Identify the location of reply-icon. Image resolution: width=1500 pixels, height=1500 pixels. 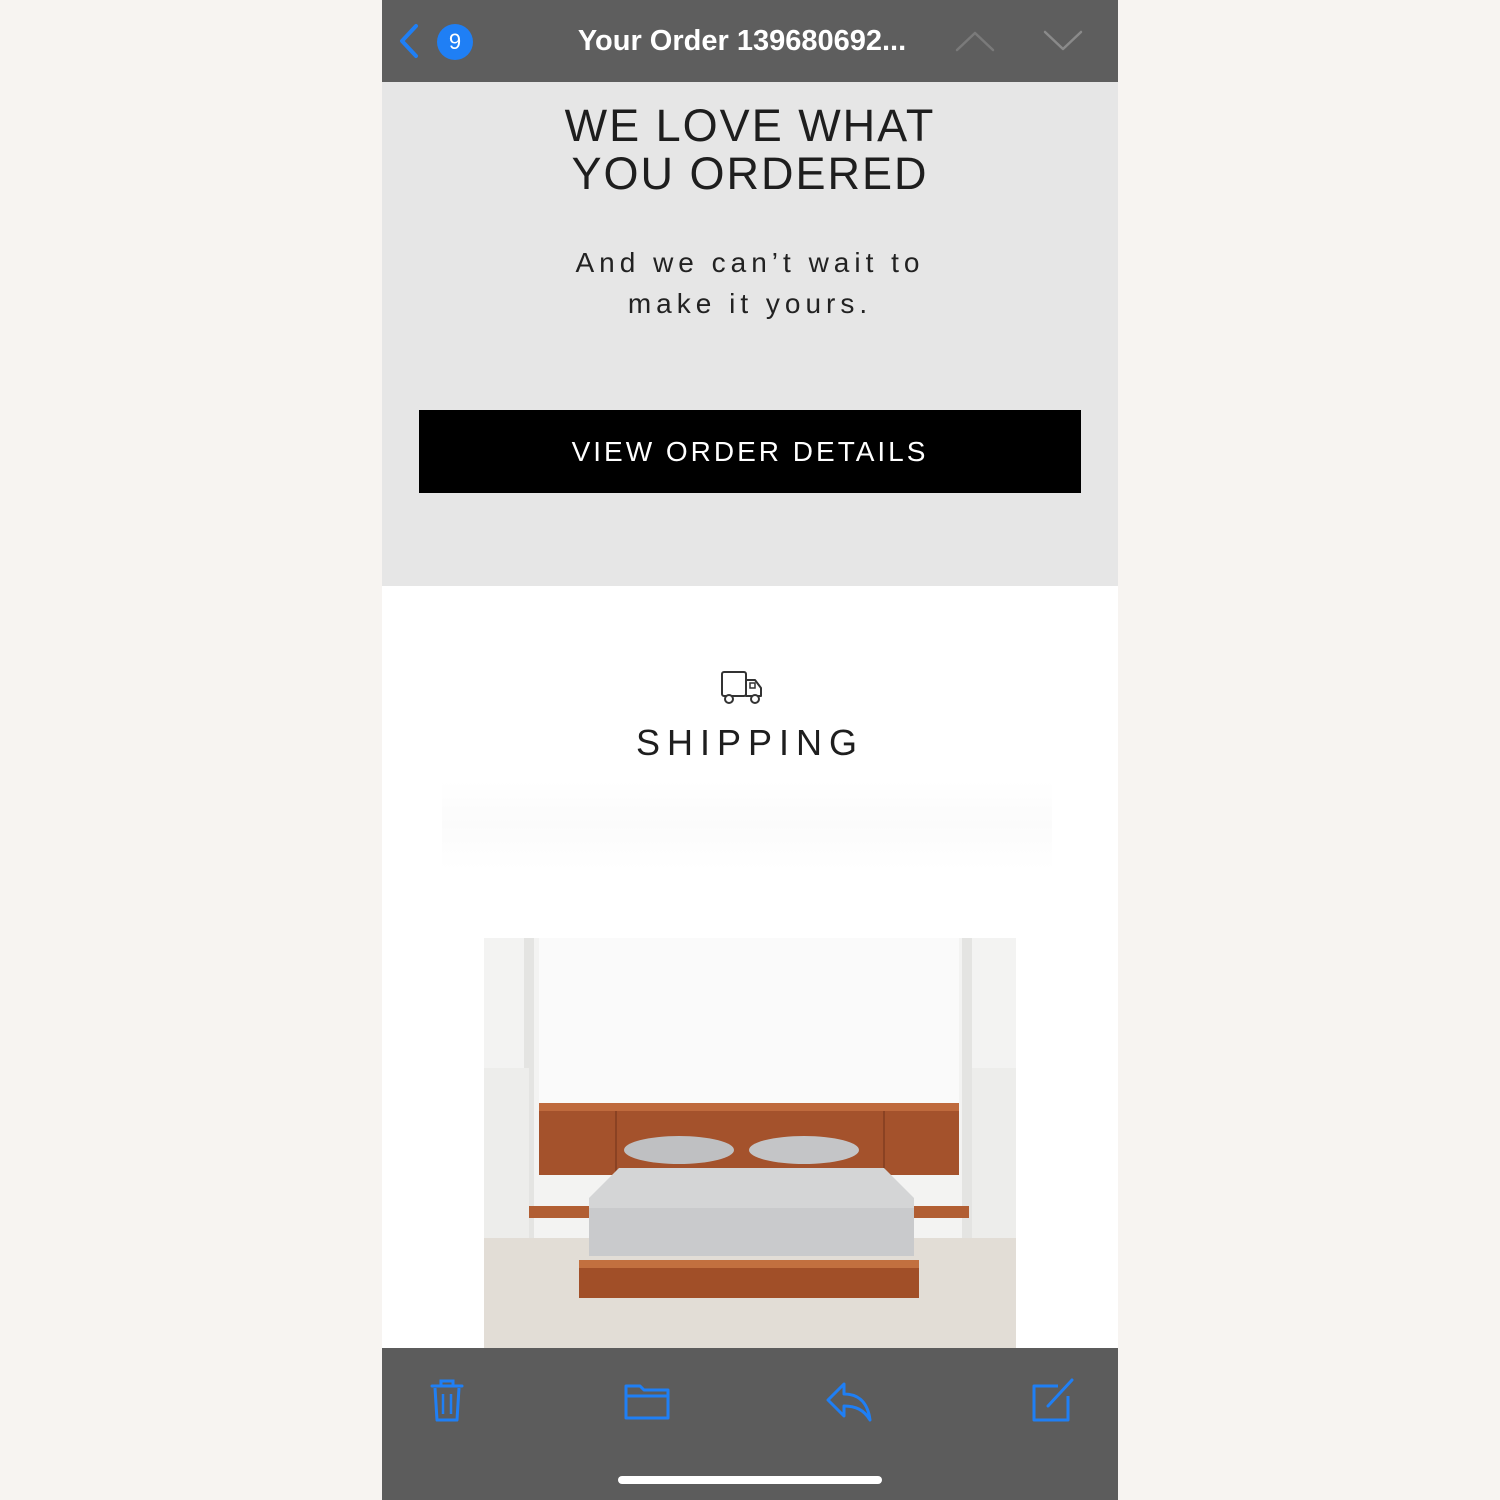
(849, 1400).